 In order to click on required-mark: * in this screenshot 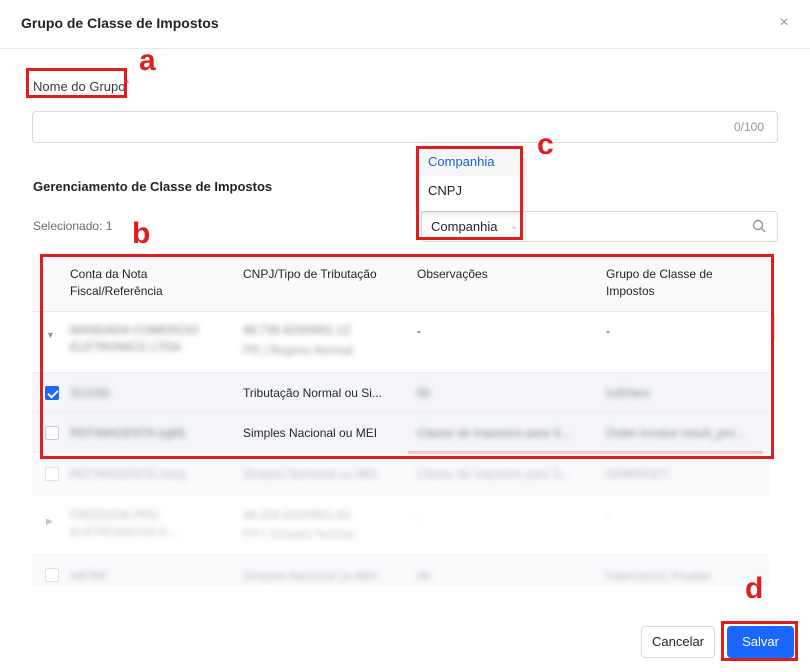, I will do `click(127, 84)`.